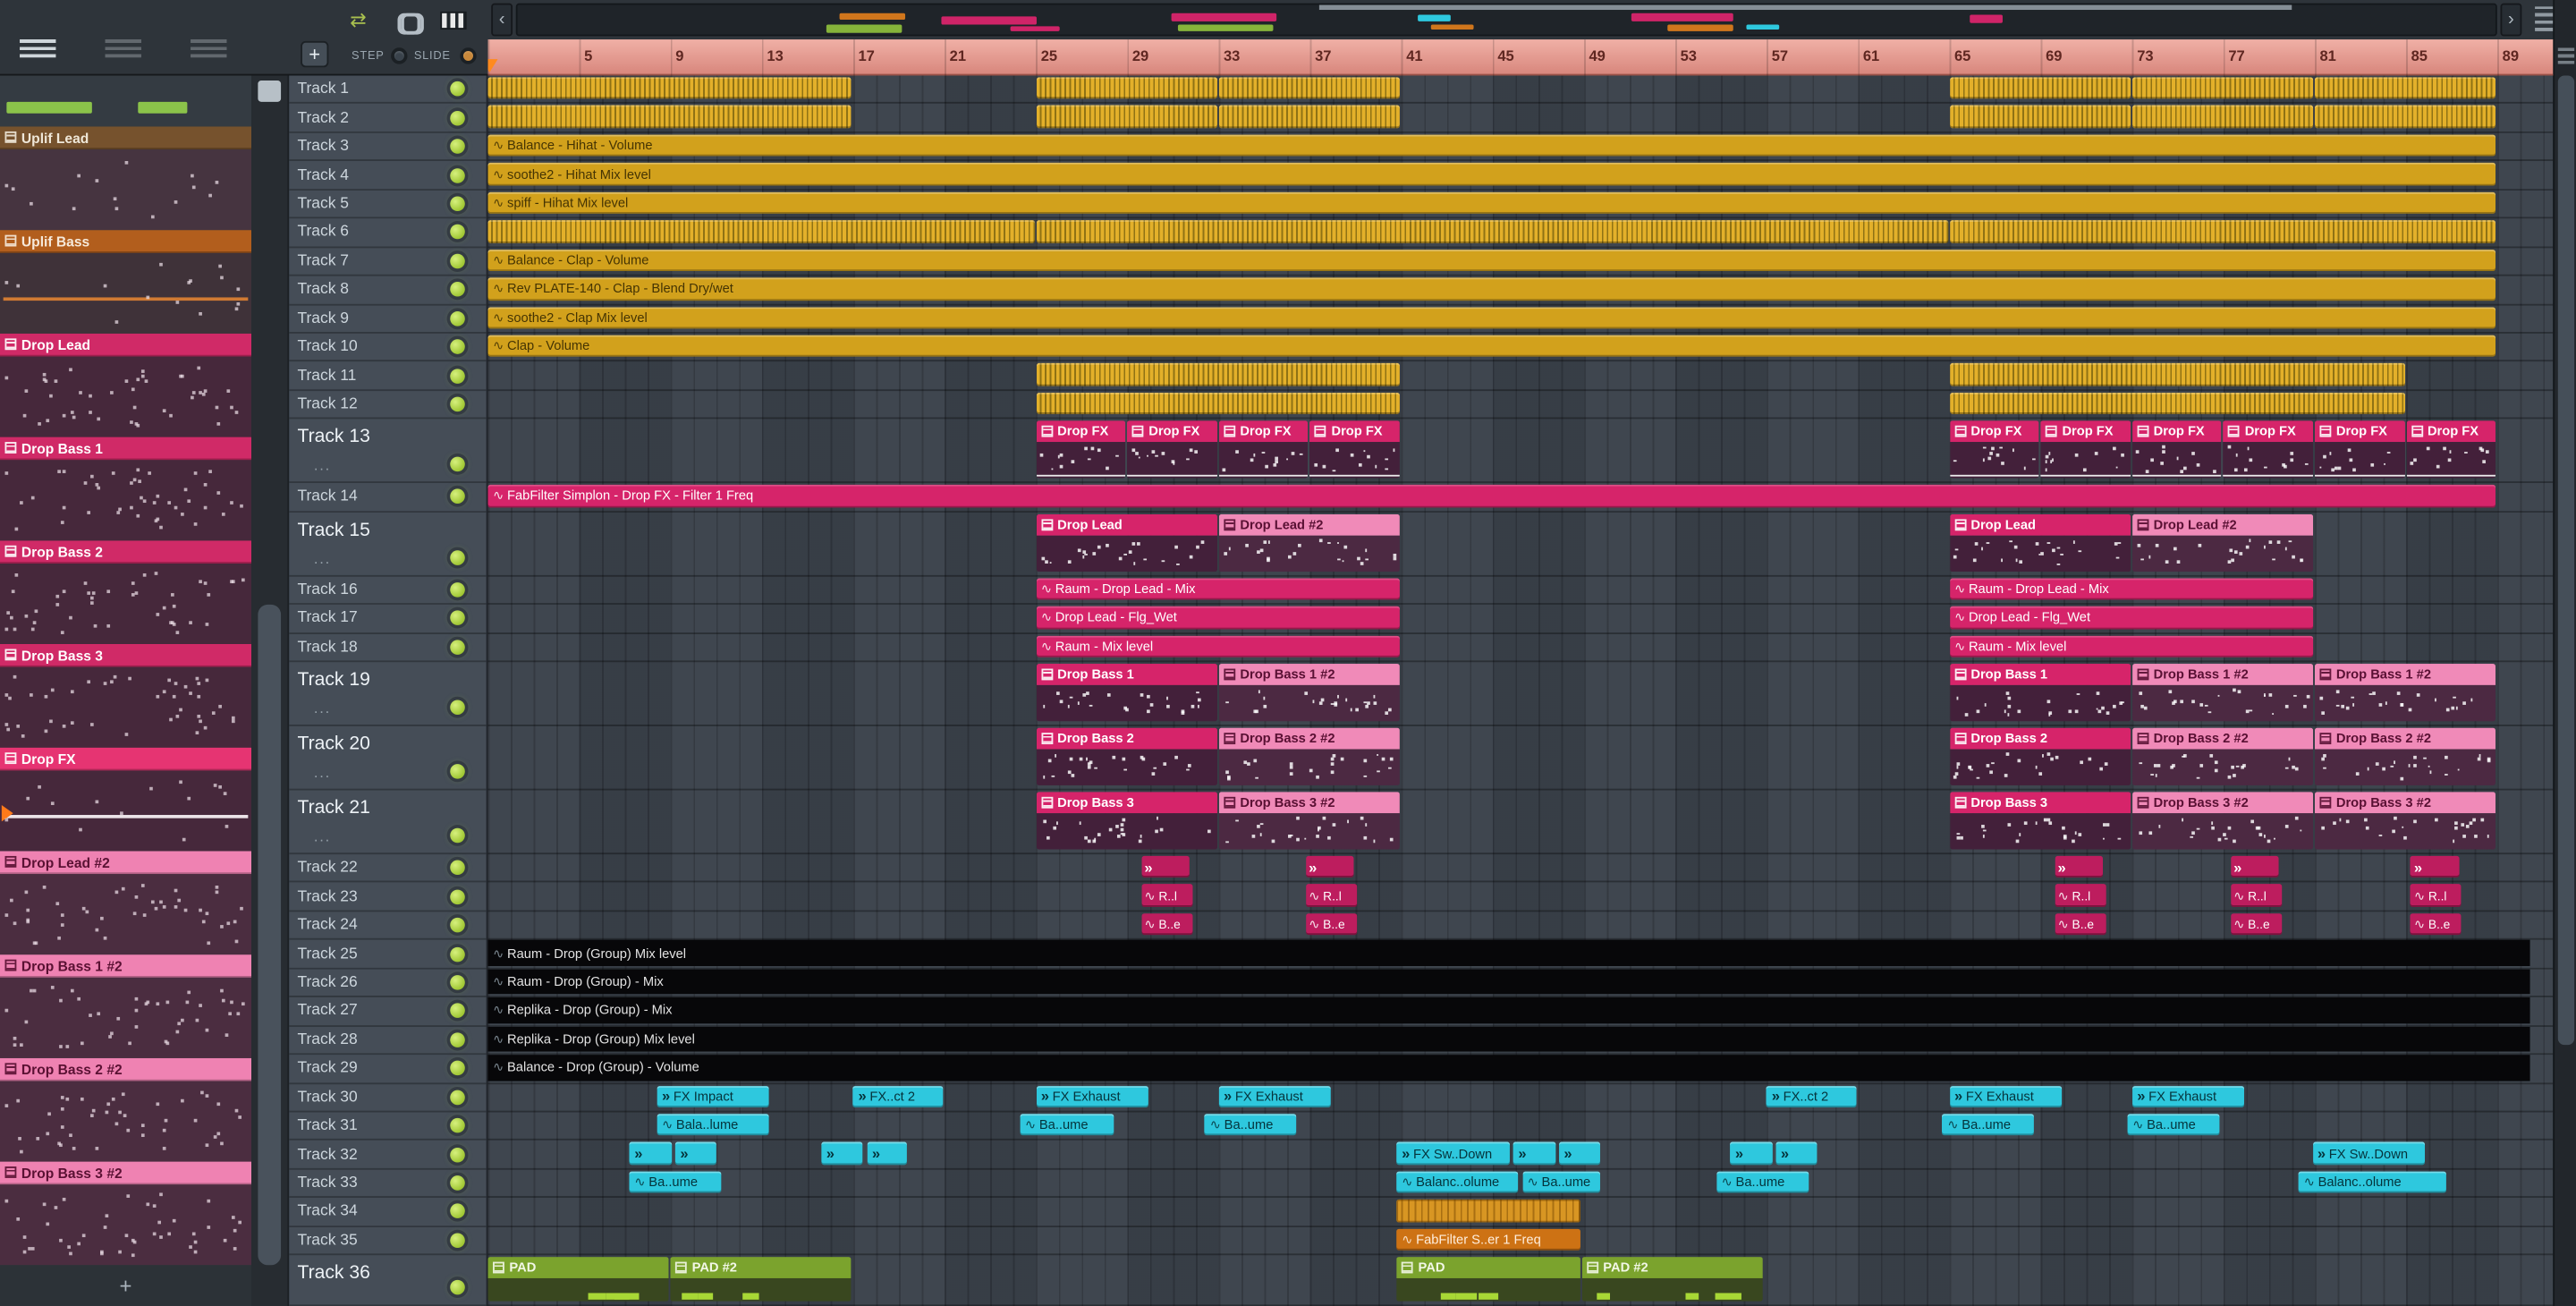 Image resolution: width=2576 pixels, height=1306 pixels. Describe the element at coordinates (2222, 693) in the screenshot. I see `clip-drop-bass-1-2: Drop Bass 1 #2` at that location.